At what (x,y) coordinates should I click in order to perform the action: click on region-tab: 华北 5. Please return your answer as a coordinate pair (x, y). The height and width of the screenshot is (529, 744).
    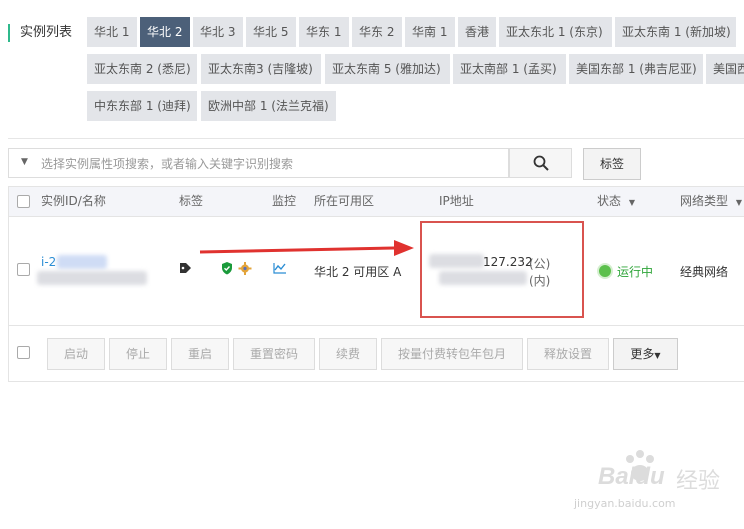
    Looking at the image, I should click on (271, 32).